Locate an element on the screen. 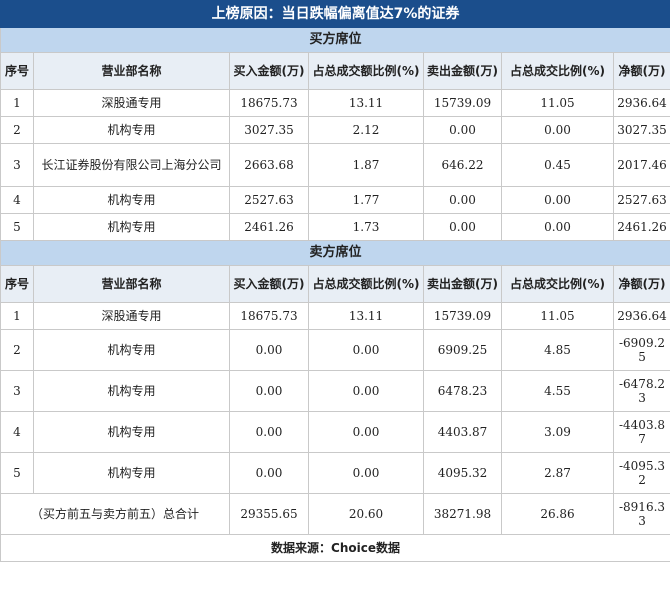 The image size is (670, 590). net-amount: 2017.46 is located at coordinates (641, 165).